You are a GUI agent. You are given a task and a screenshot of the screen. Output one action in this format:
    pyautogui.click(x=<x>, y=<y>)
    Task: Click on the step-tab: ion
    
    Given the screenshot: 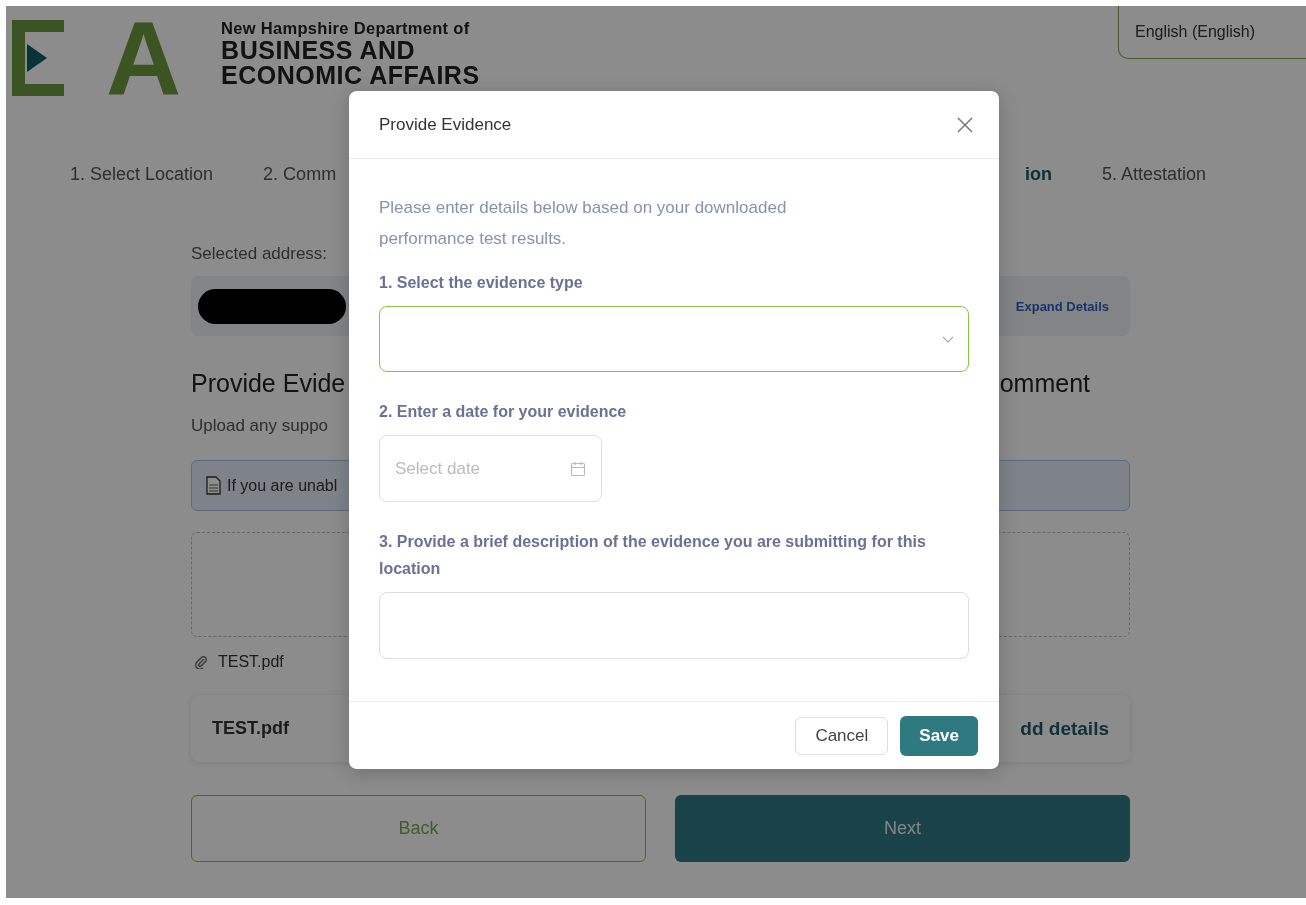 What is the action you would take?
    pyautogui.click(x=1038, y=179)
    